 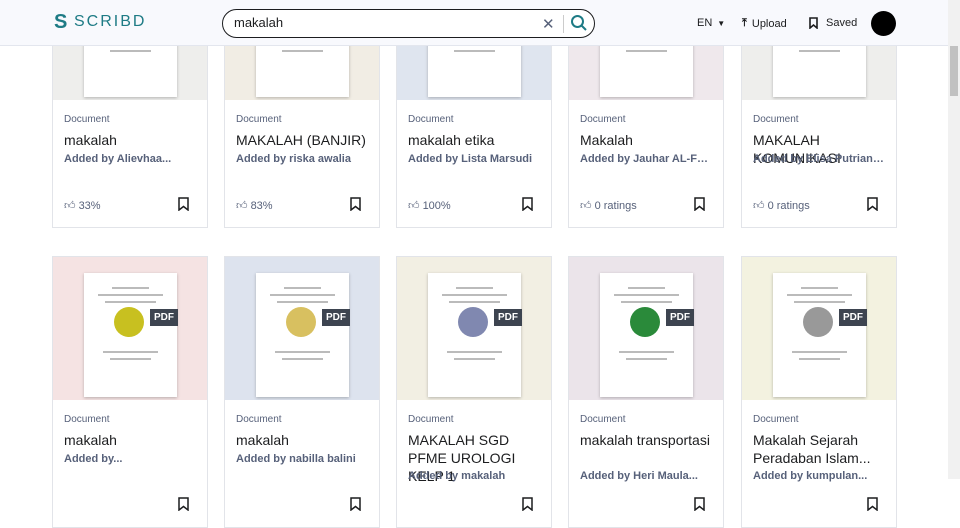 I want to click on top-bar: S SCRIBD ✕ EN ▼ ⤒ Upload Saved, so click(x=474, y=23).